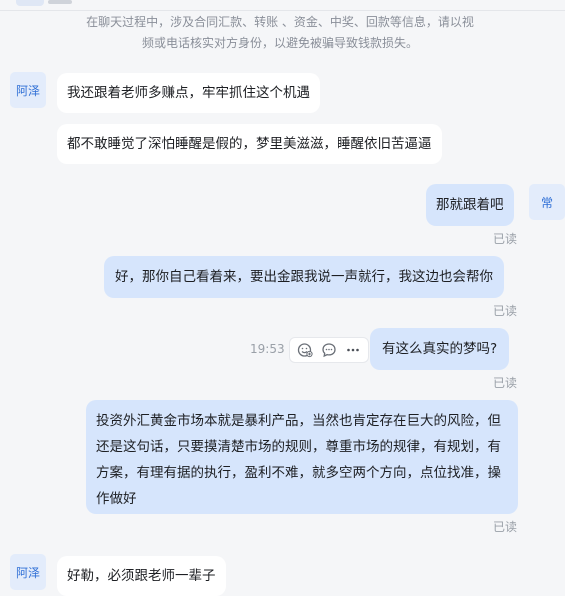 This screenshot has width=565, height=596. What do you see at coordinates (282, 5) in the screenshot?
I see `top-bar` at bounding box center [282, 5].